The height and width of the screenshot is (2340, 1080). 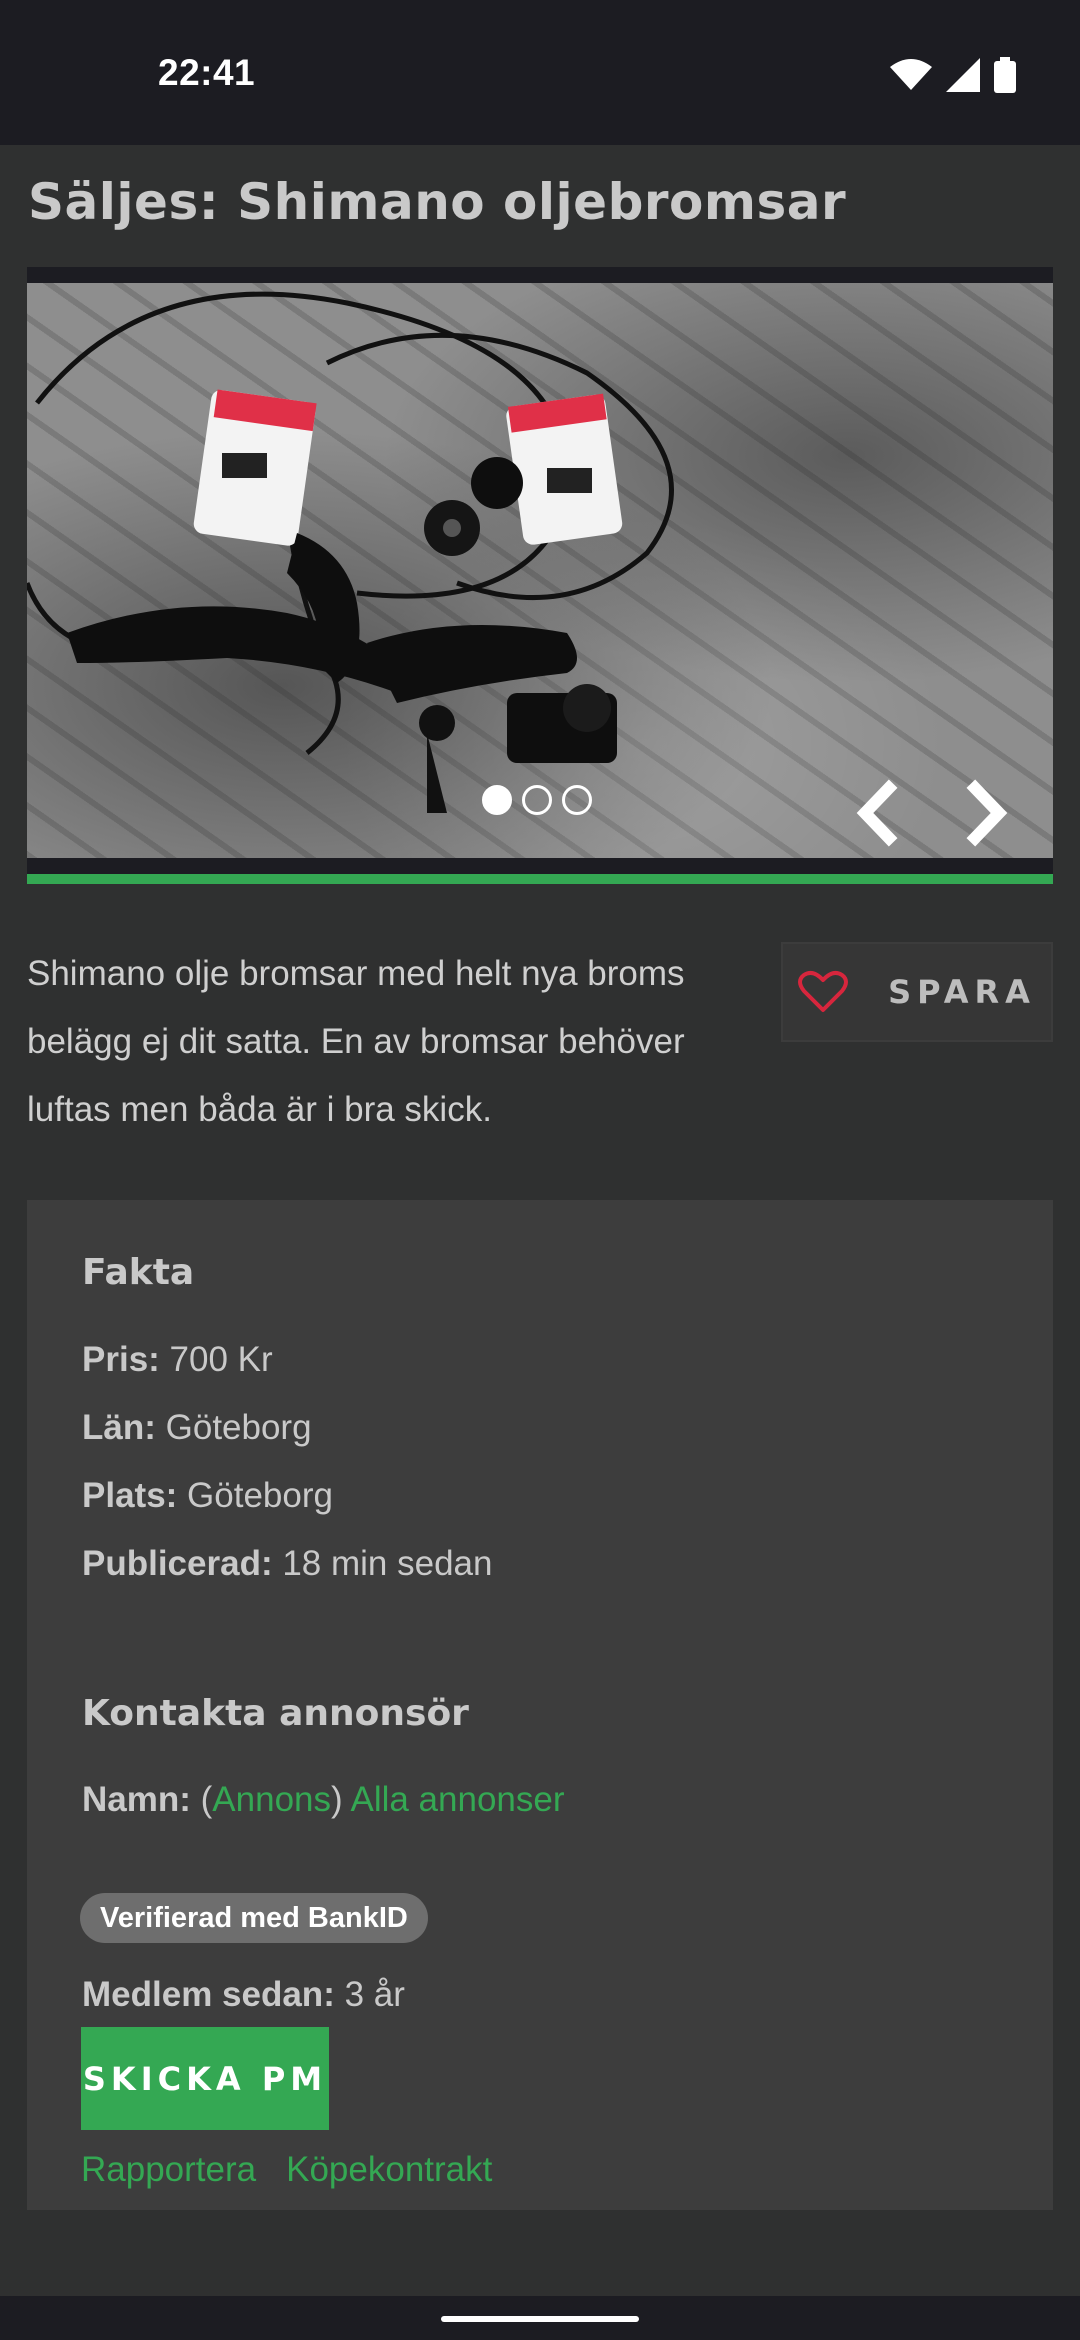 I want to click on contact-name-label: Namn:, so click(x=136, y=1799).